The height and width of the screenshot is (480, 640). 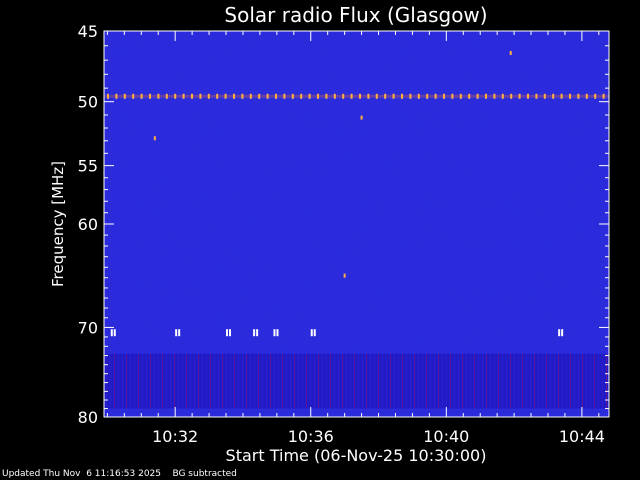 I want to click on x-axis-label: Start Time (06-Nov-25 10:30:00), so click(x=356, y=455).